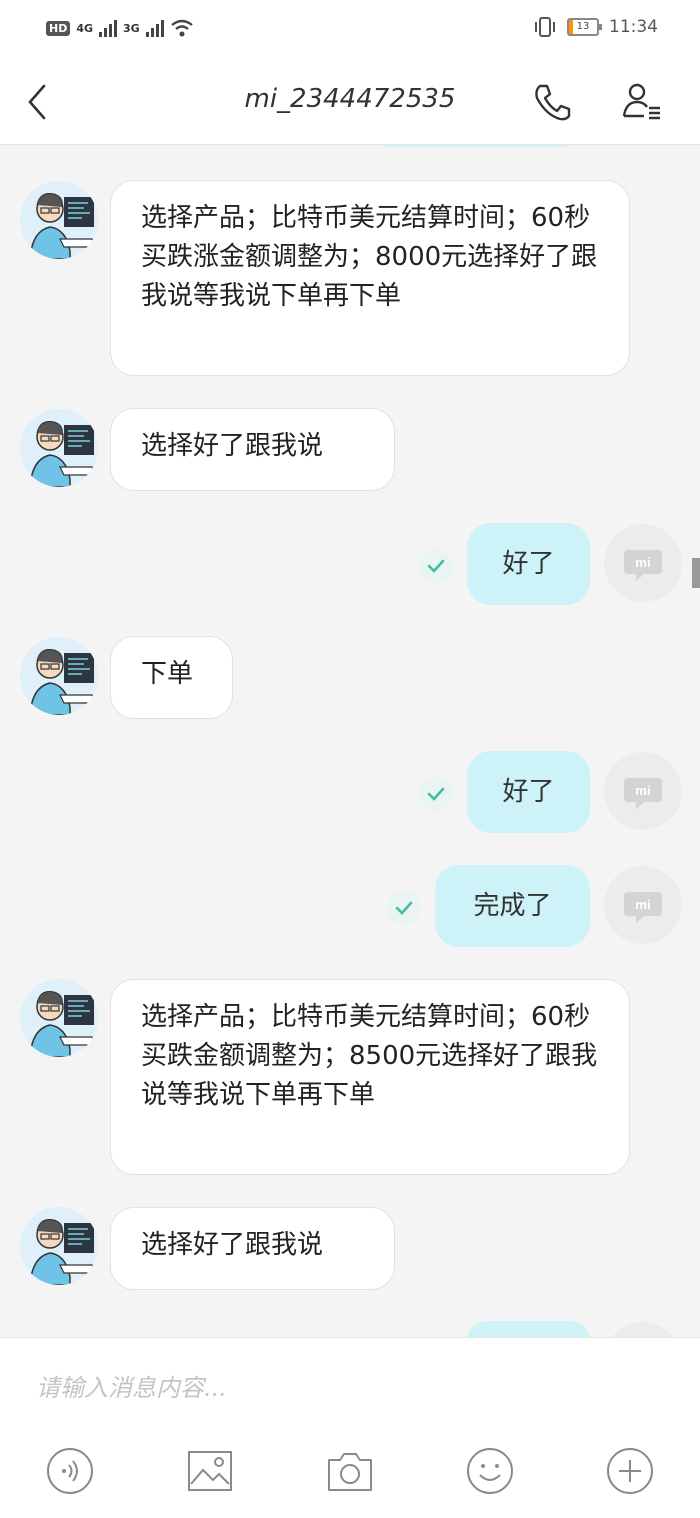 The height and width of the screenshot is (1518, 700). I want to click on scrollbar-thumb, so click(696, 573).